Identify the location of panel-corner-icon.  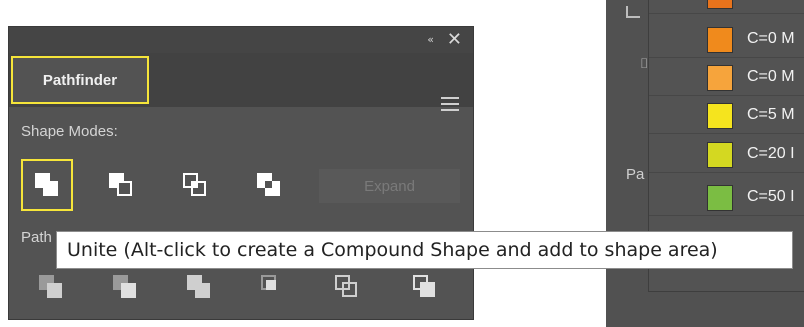
(633, 12).